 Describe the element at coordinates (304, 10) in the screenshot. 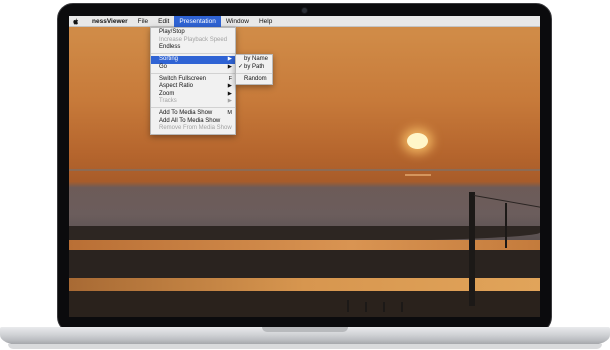

I see `camera-icon` at that location.